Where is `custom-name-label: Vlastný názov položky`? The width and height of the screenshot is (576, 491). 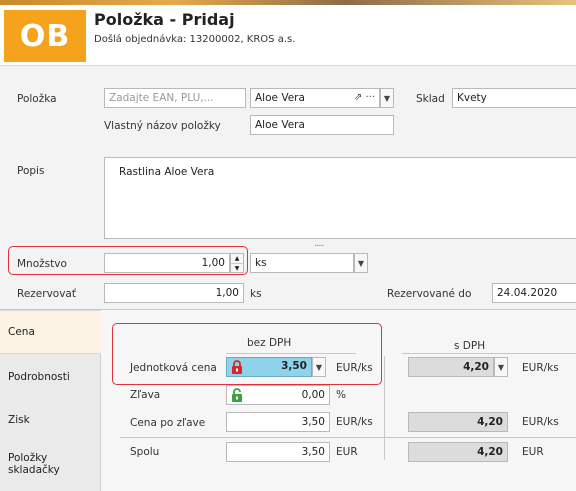 custom-name-label: Vlastný názov položky is located at coordinates (162, 126).